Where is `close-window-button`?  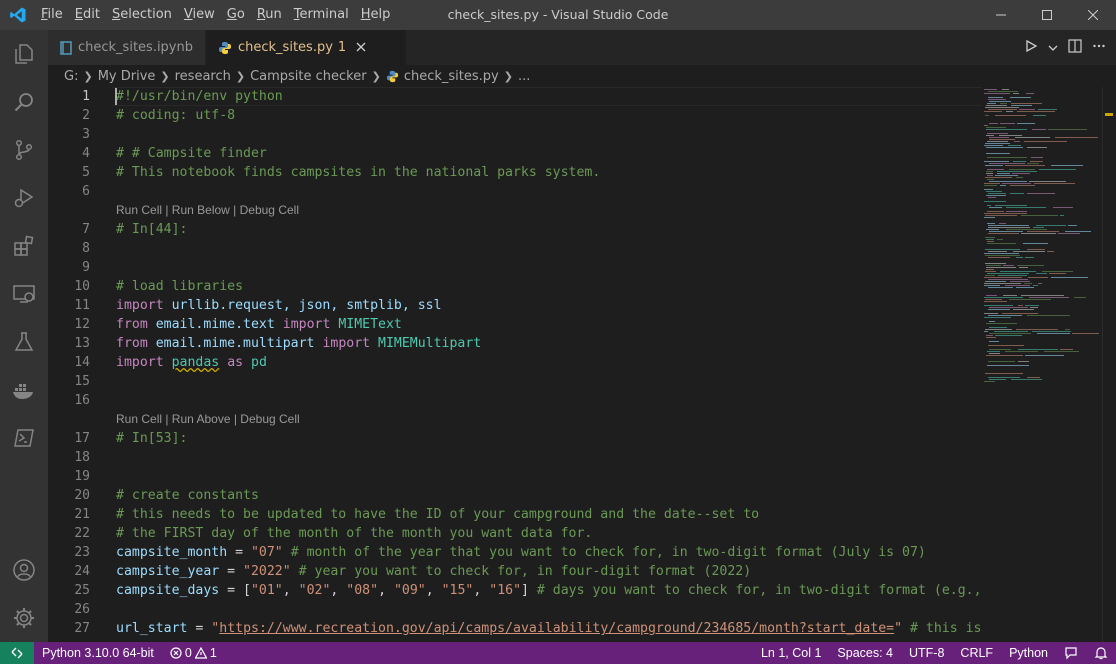 close-window-button is located at coordinates (1093, 15).